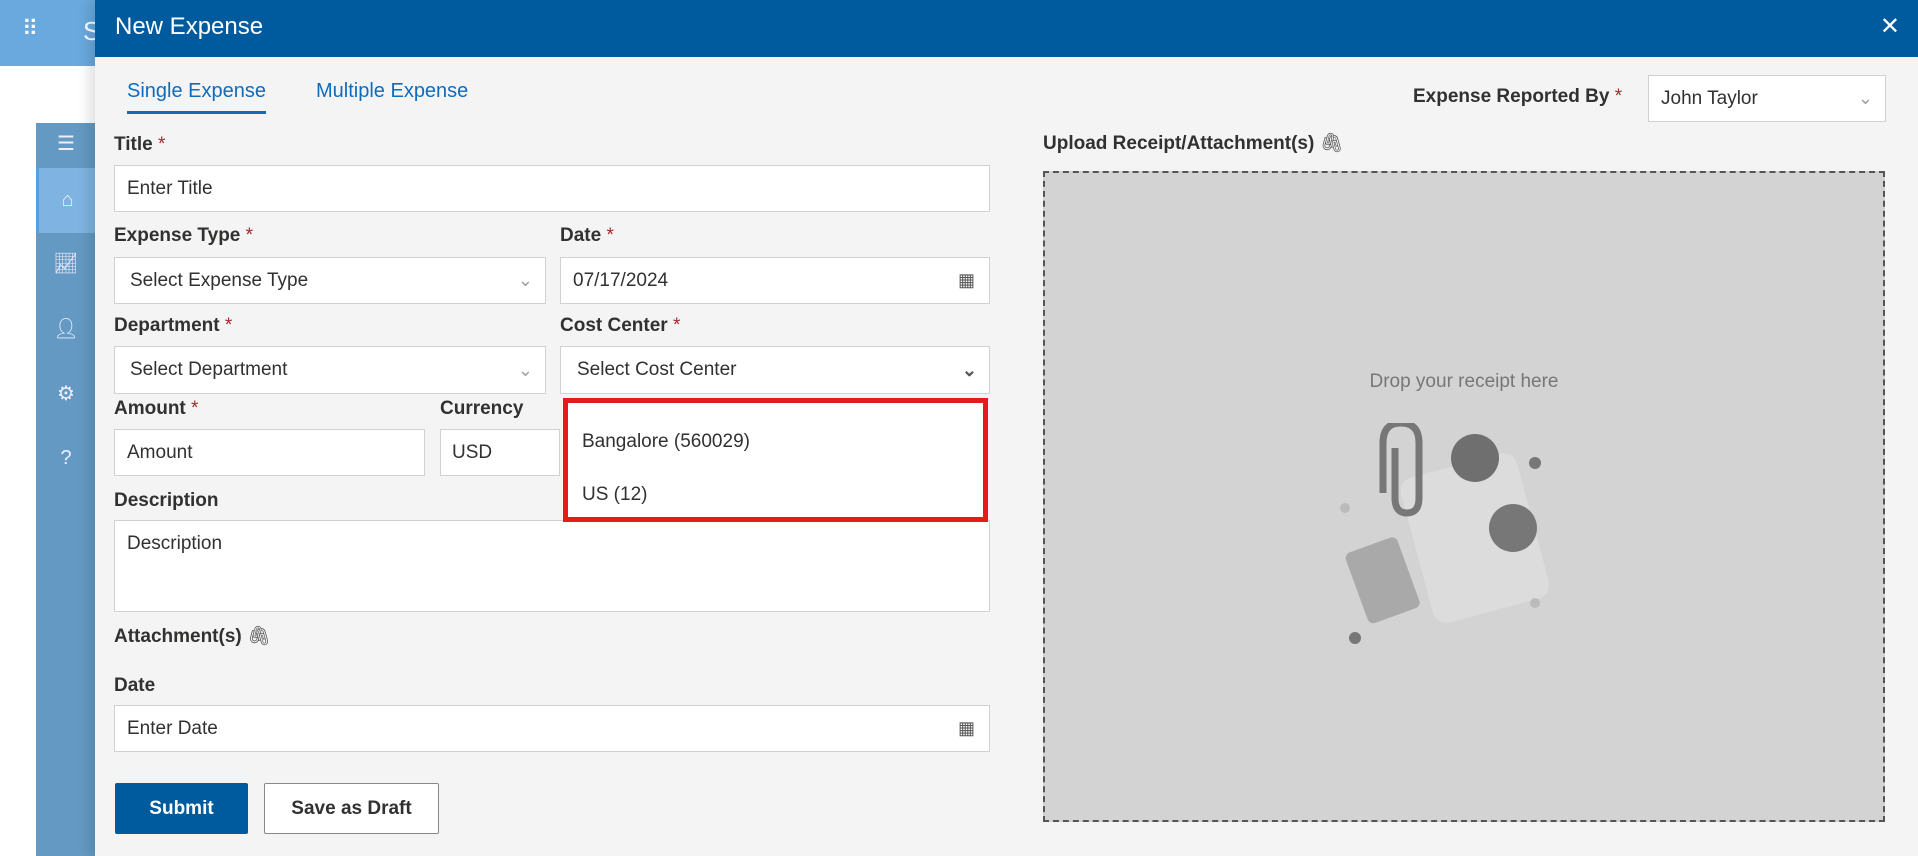 The height and width of the screenshot is (856, 1918). I want to click on reported-by-label: Expense Reported By *, so click(1518, 96).